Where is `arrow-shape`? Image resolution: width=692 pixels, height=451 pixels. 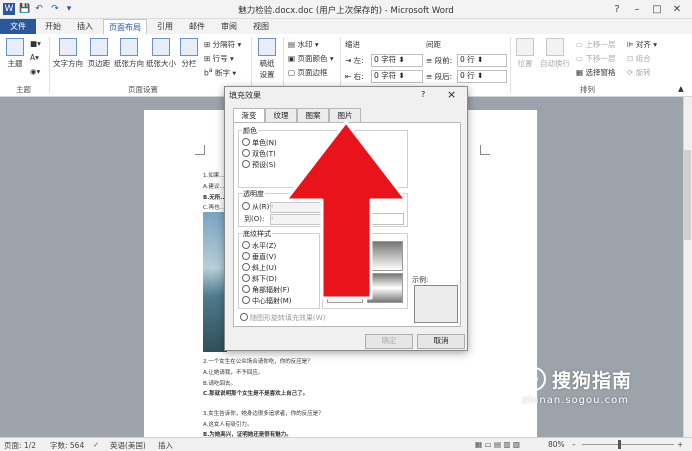 arrow-shape is located at coordinates (346, 210).